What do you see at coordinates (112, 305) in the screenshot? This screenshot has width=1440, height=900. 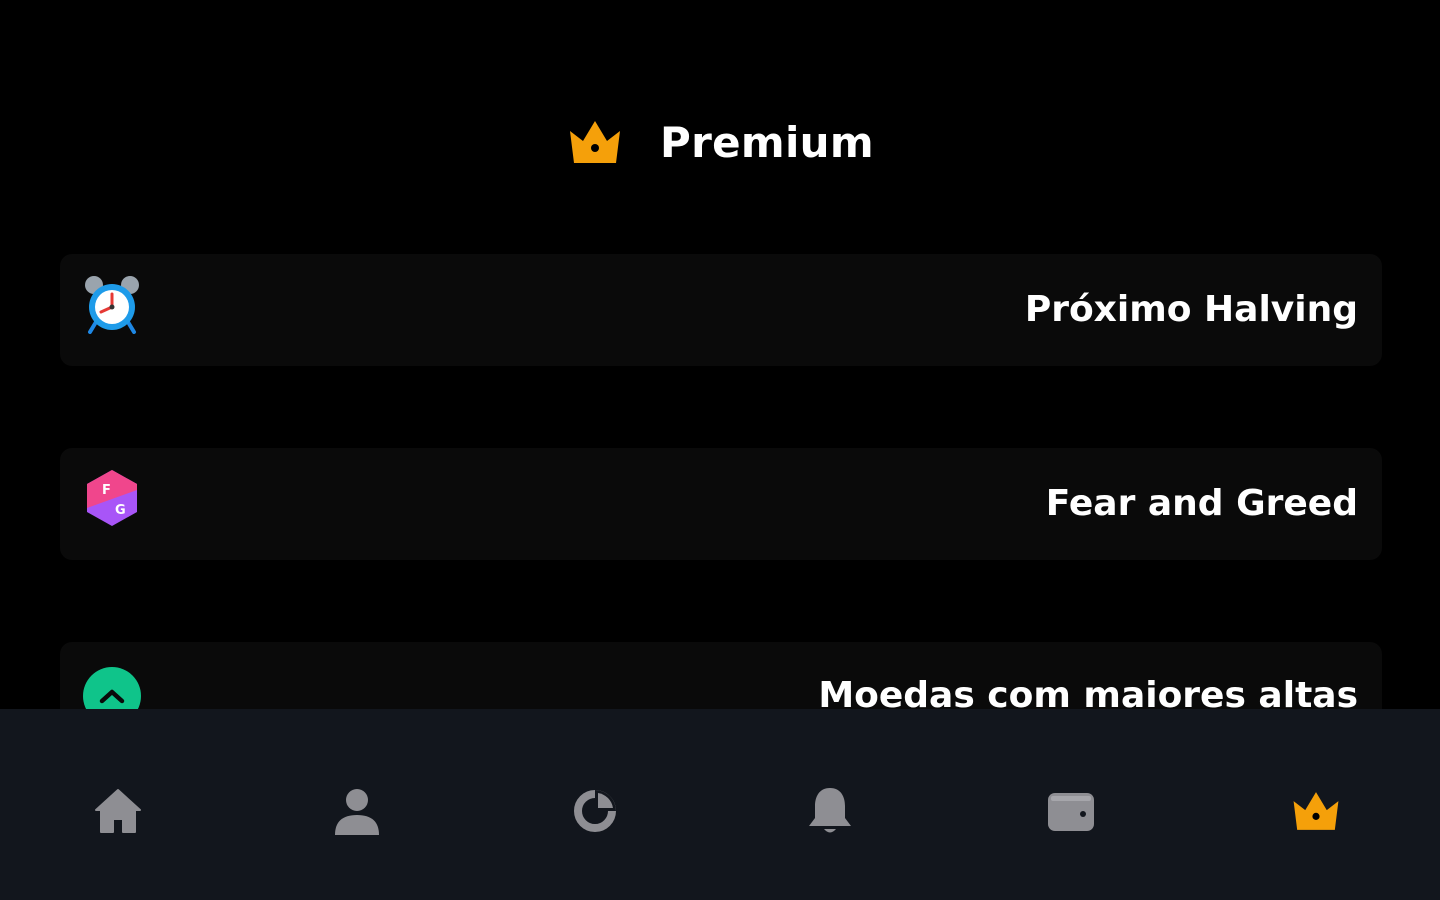 I see `alarm-clock-icon` at bounding box center [112, 305].